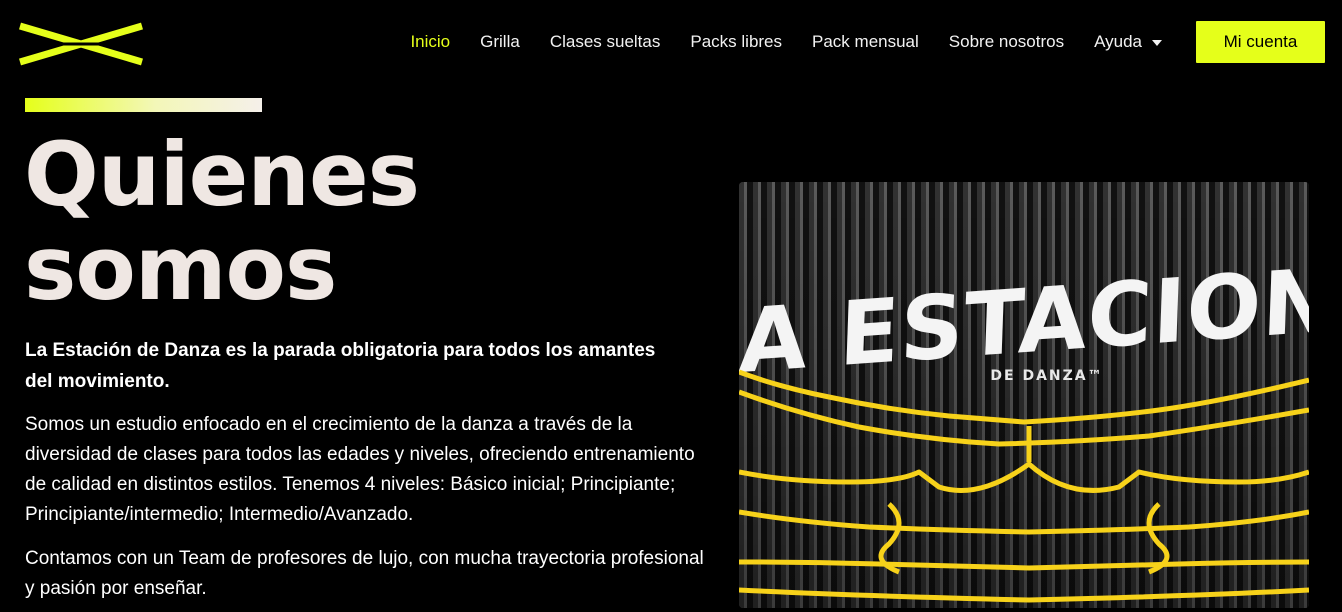 This screenshot has width=1342, height=612. Describe the element at coordinates (222, 174) in the screenshot. I see `page-title-line-1: Quienes` at that location.